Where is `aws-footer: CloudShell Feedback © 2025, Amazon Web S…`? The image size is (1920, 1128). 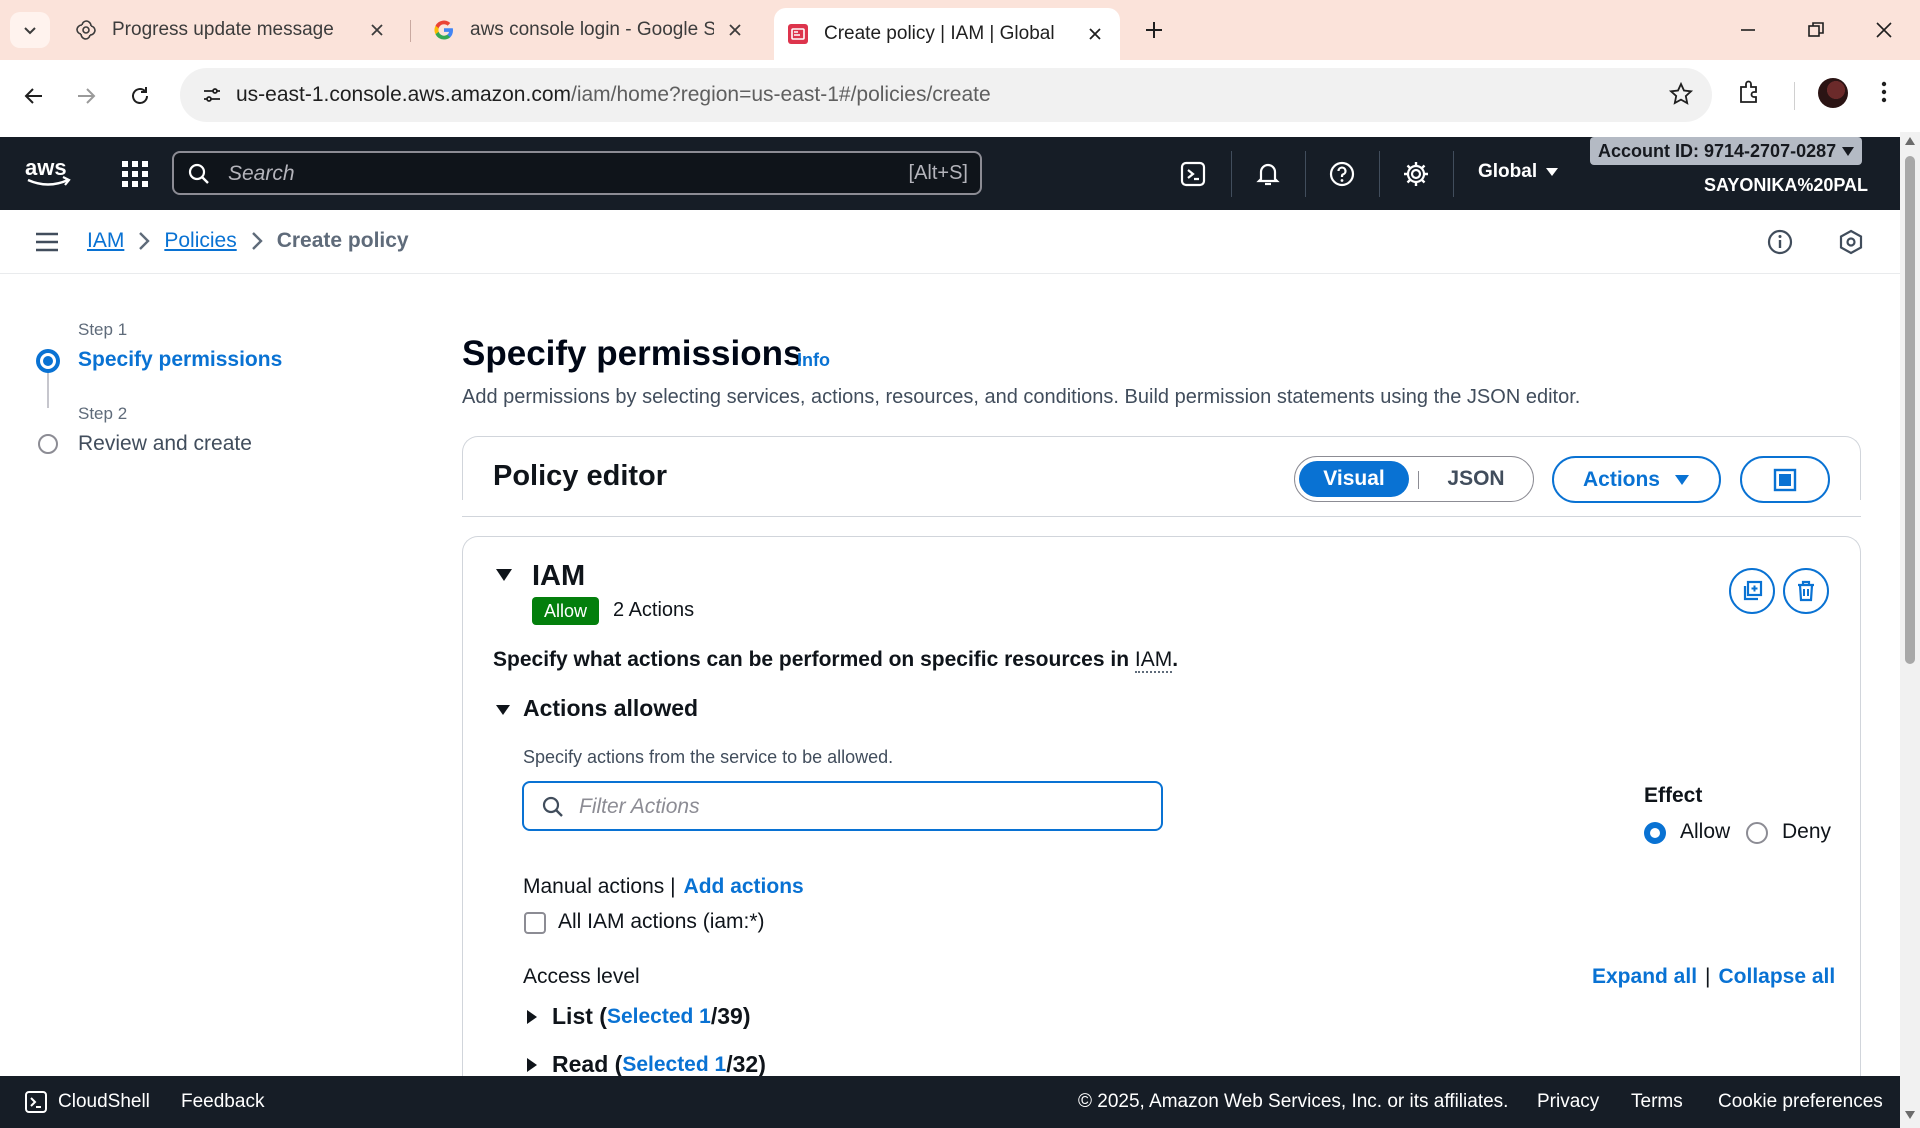 aws-footer: CloudShell Feedback © 2025, Amazon Web S… is located at coordinates (950, 1102).